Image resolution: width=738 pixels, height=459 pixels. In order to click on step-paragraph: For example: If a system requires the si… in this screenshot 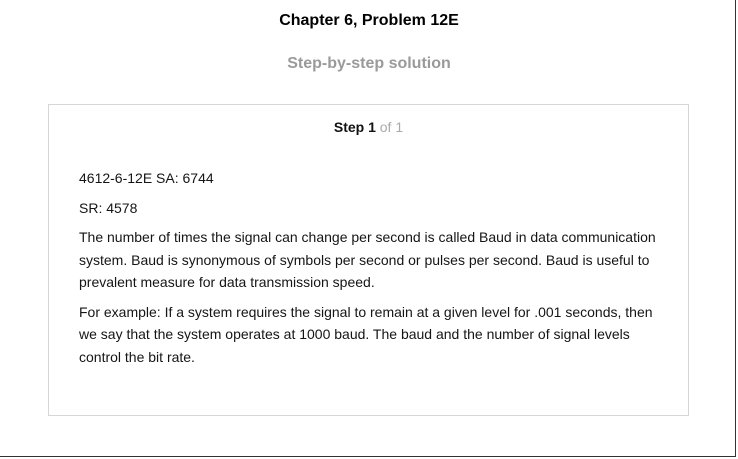, I will do `click(366, 334)`.